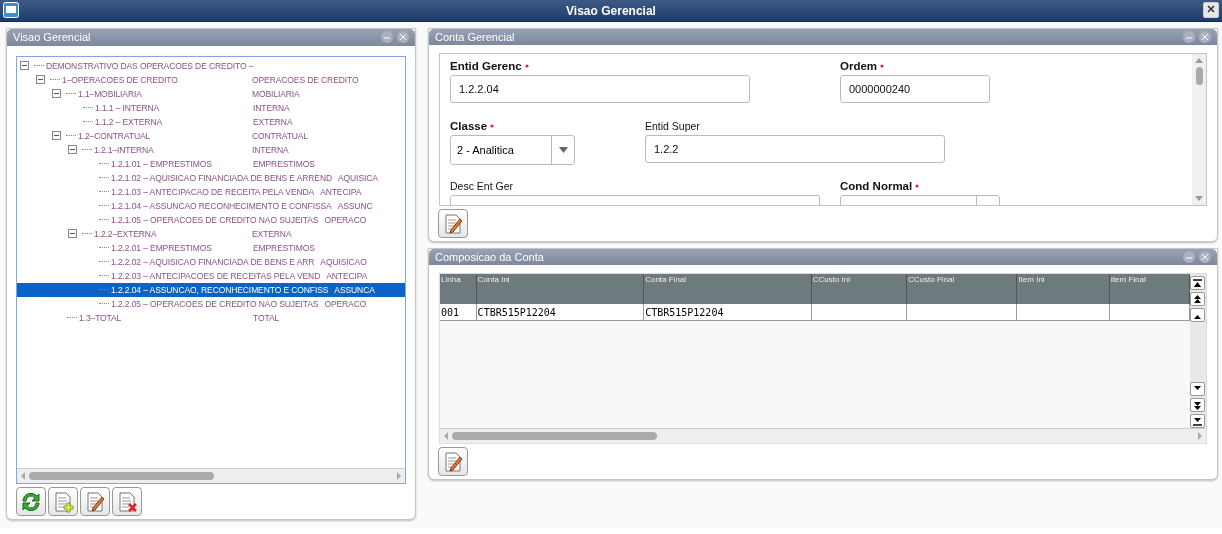  I want to click on table-cell: 001, so click(458, 312).